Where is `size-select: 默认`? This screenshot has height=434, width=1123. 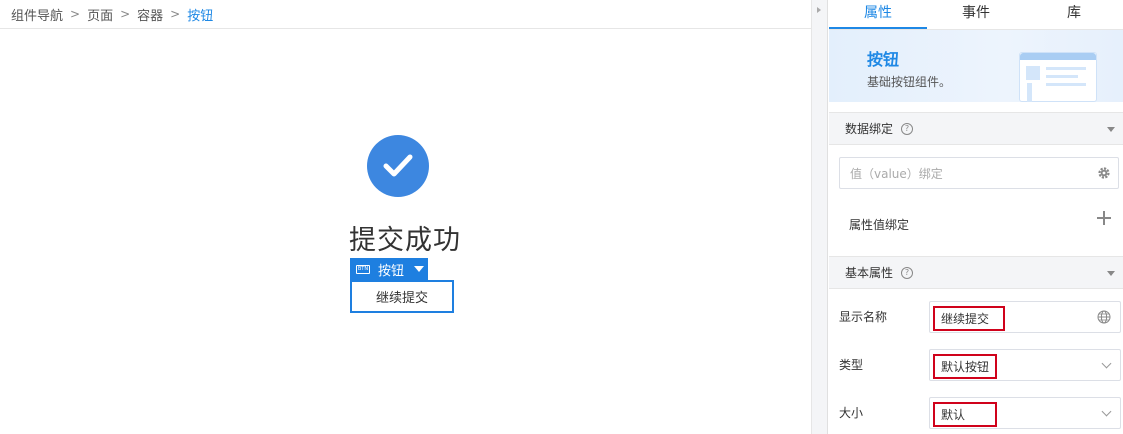
size-select: 默认 is located at coordinates (1025, 413).